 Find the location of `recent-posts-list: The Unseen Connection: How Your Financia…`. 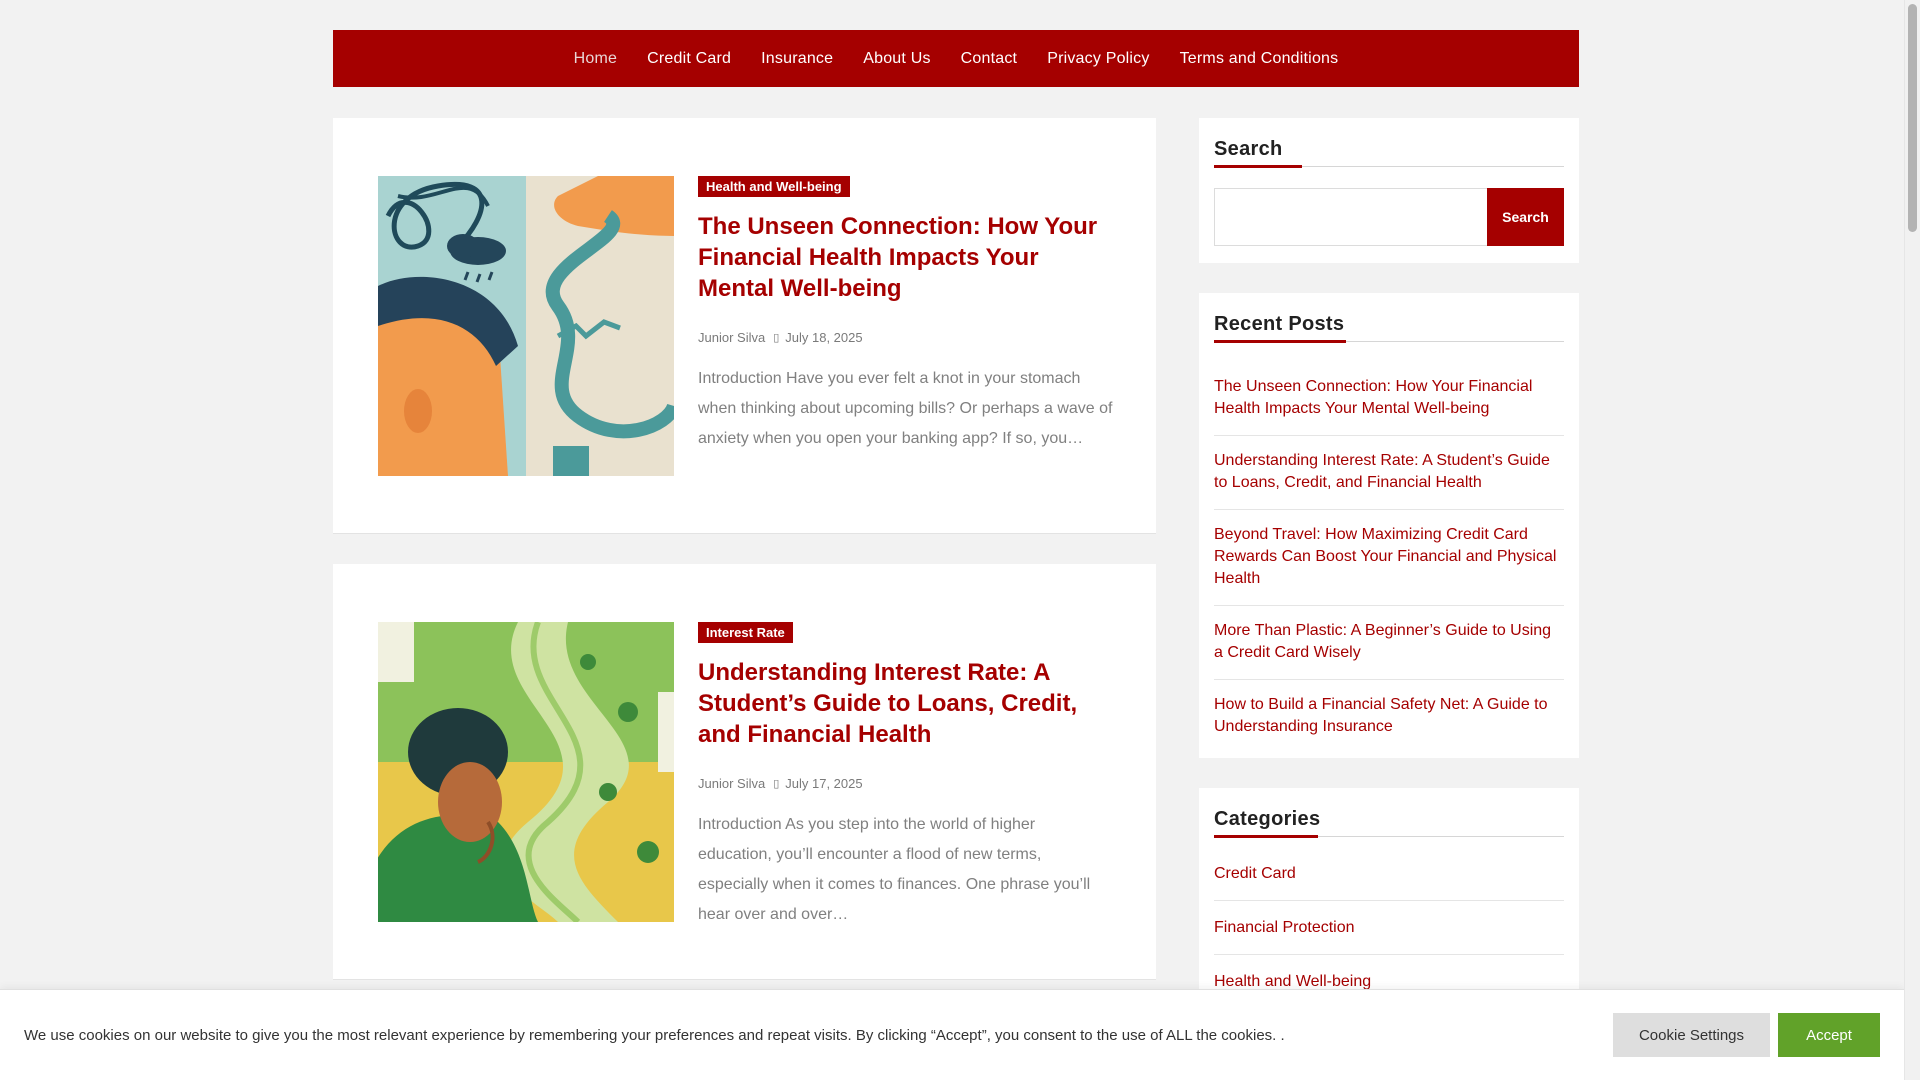

recent-posts-list: The Unseen Connection: How Your Financia… is located at coordinates (1389, 557).